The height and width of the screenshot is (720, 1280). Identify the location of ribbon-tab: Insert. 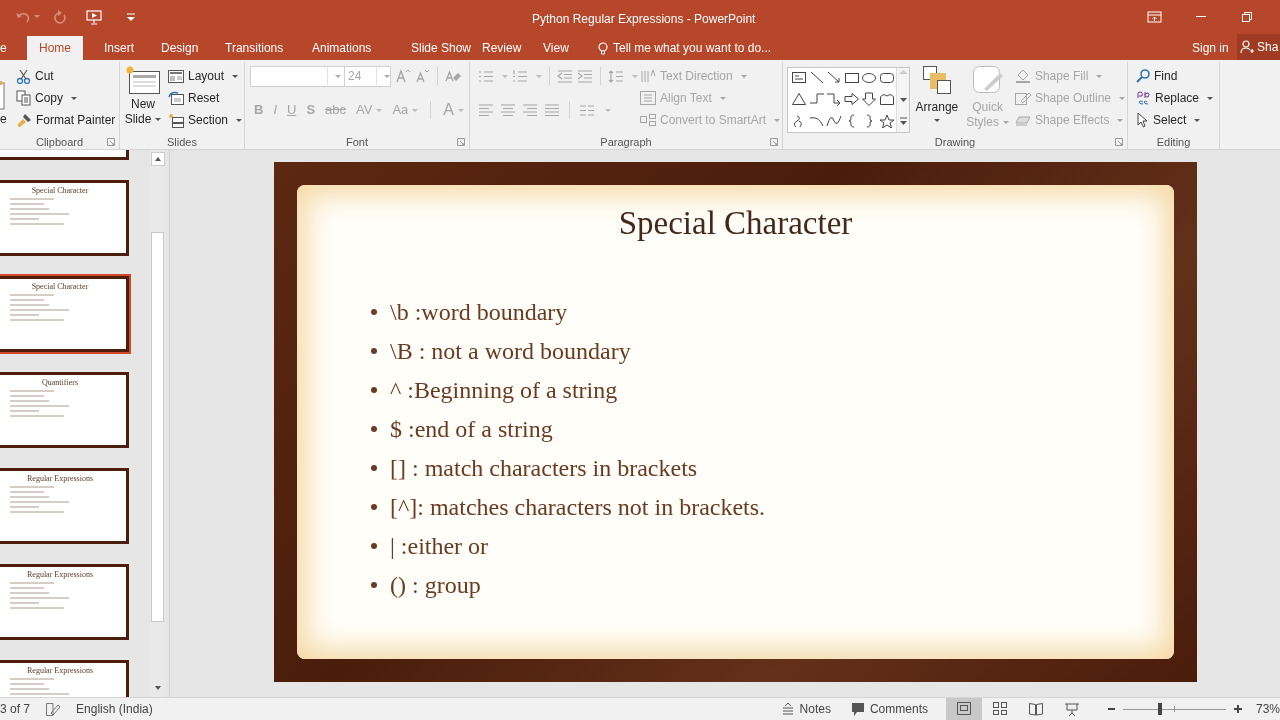
(119, 48).